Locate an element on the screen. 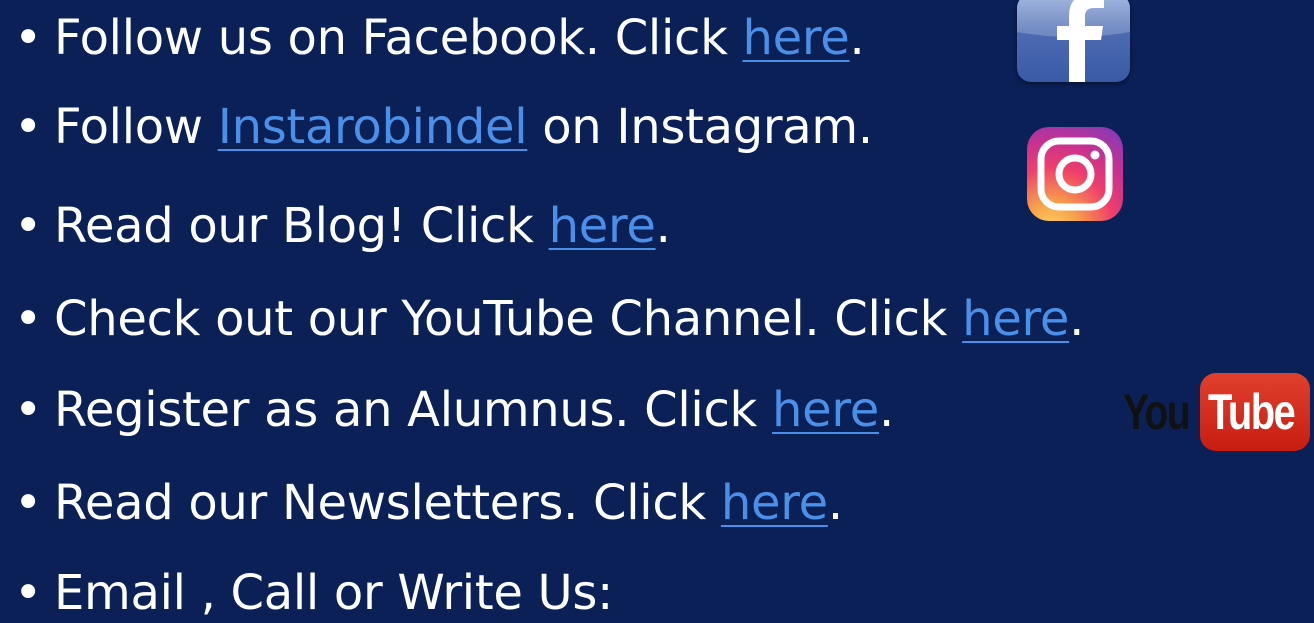  bullet-text: Read our Blog! Click is located at coordinates (301, 226).